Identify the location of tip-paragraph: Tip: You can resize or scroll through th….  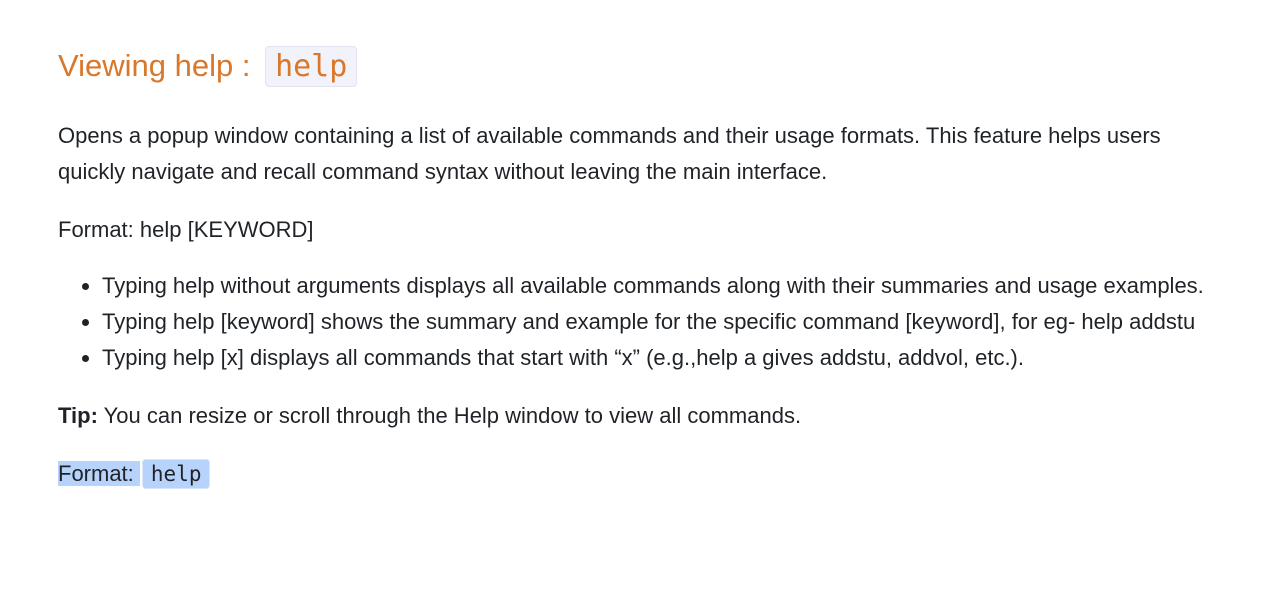
(633, 416).